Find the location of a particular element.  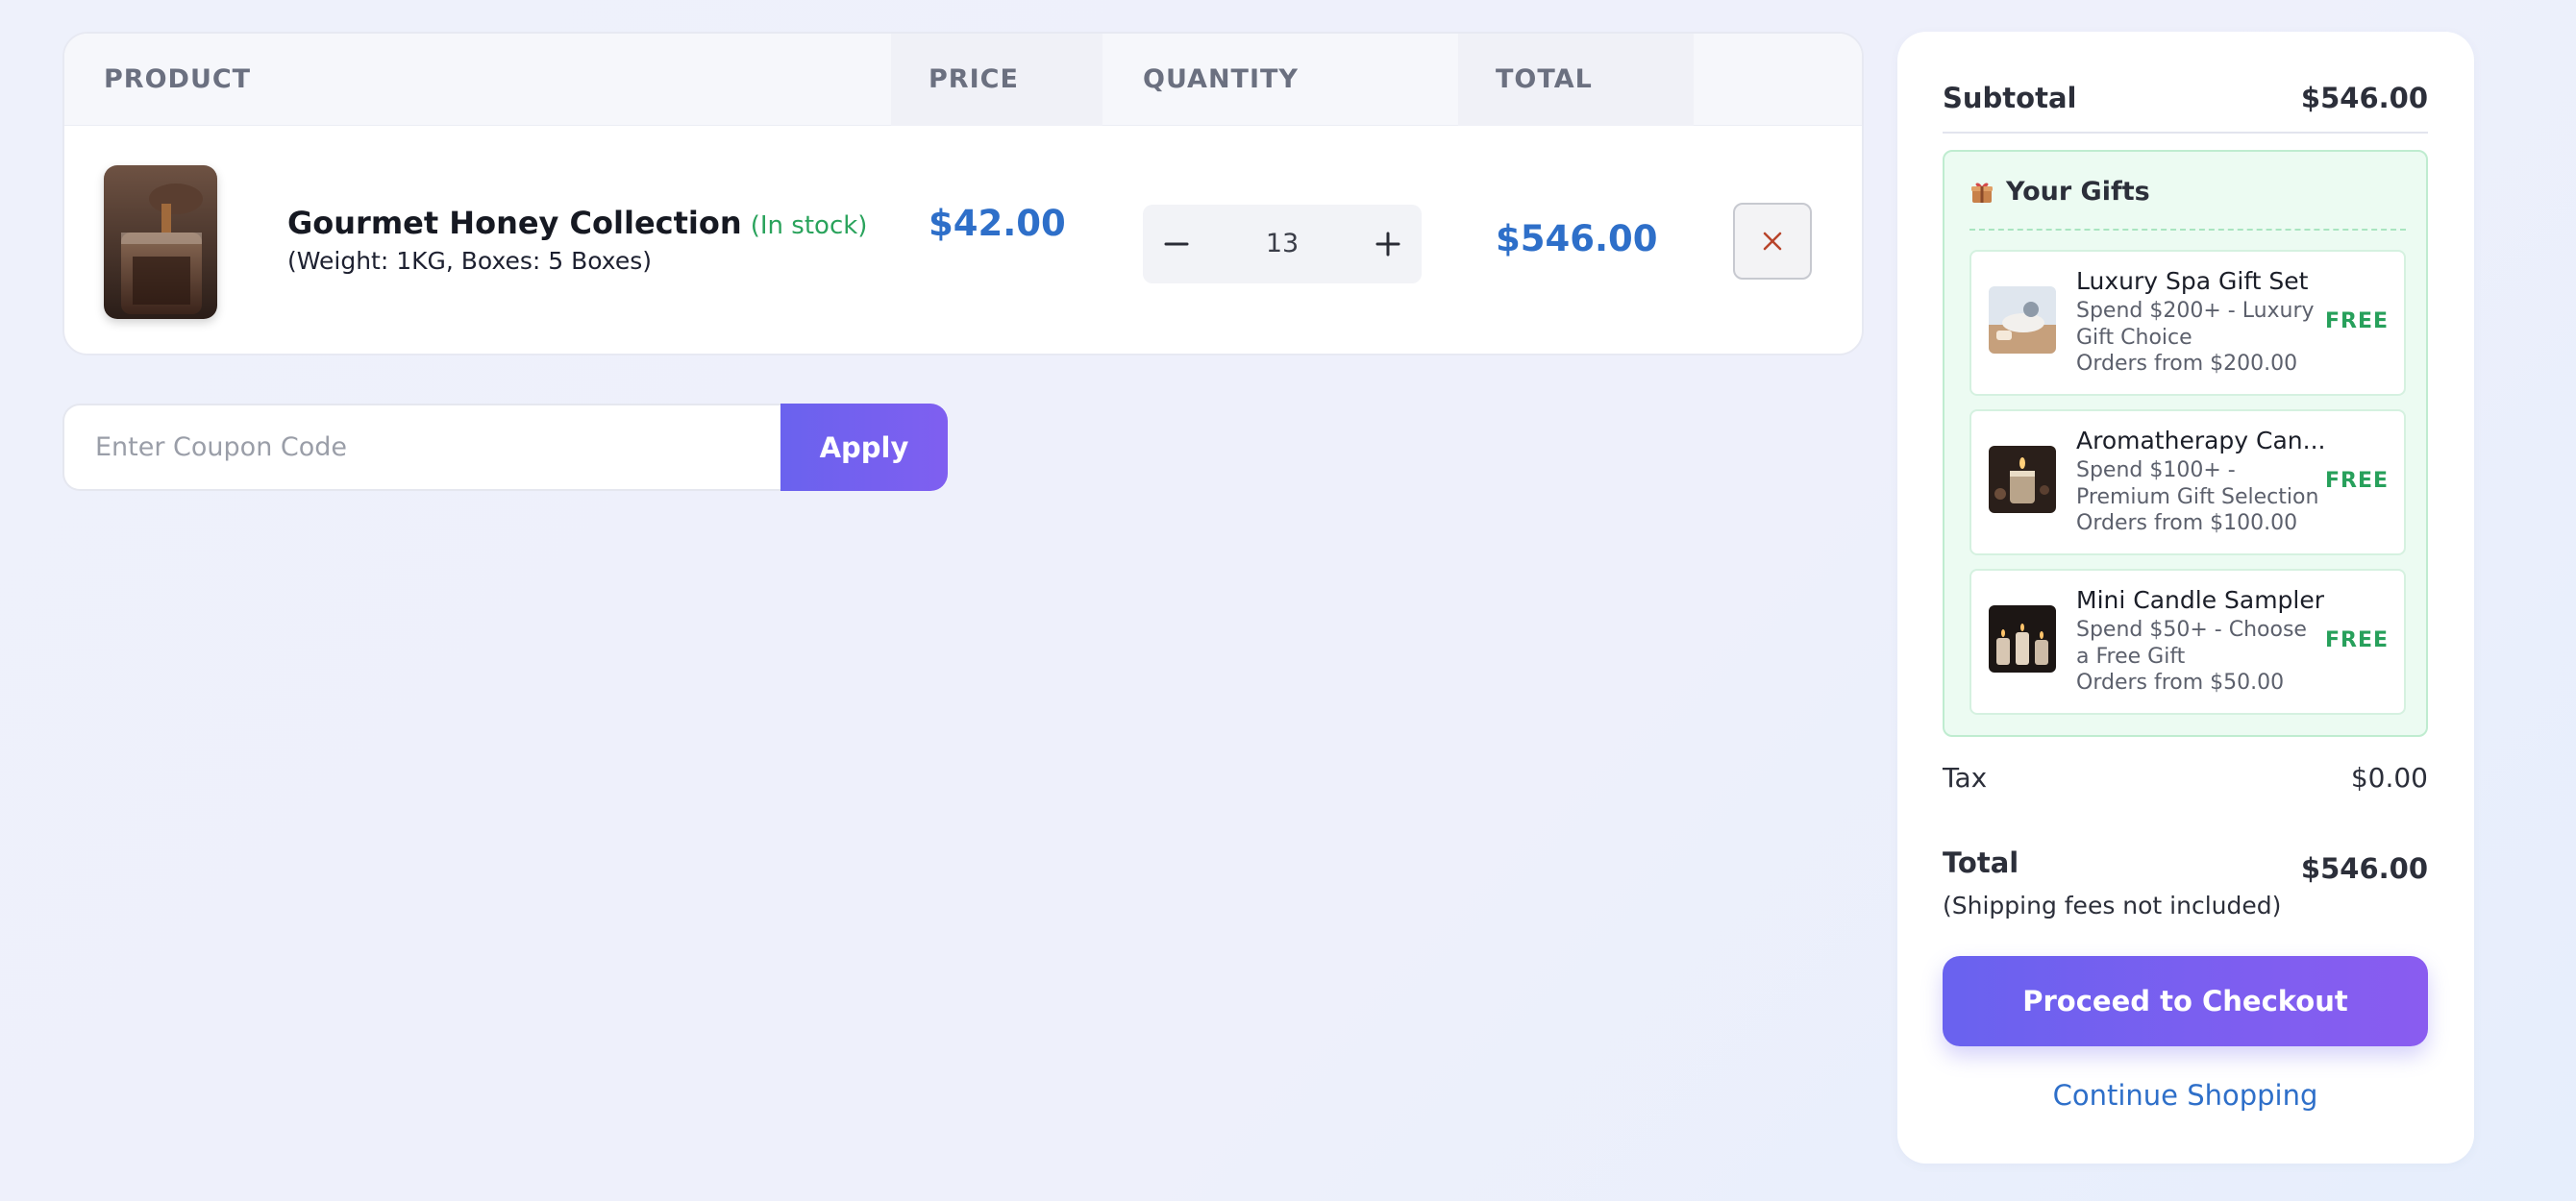

unit-price: $42.00 is located at coordinates (997, 223).